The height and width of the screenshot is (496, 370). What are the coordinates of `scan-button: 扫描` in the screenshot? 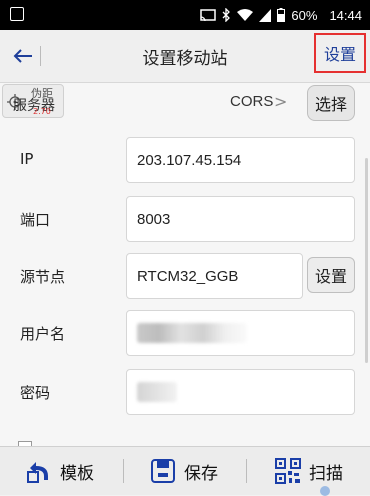 It's located at (309, 471).